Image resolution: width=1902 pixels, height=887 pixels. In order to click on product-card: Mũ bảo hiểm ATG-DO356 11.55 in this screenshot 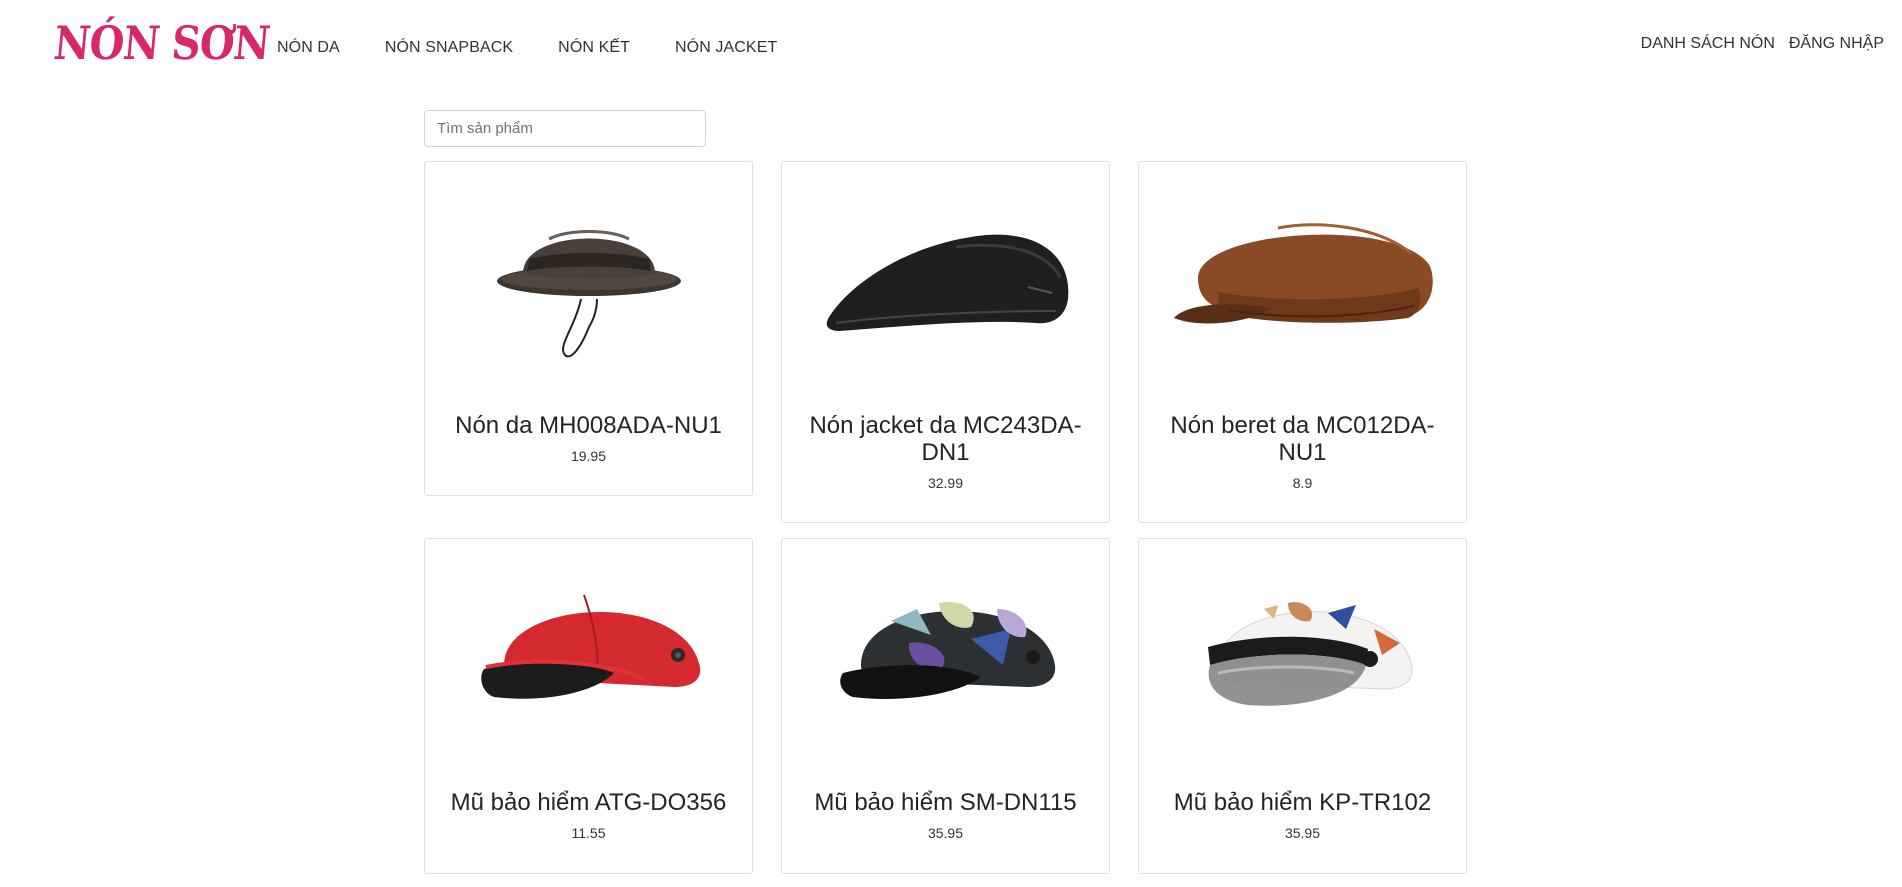, I will do `click(588, 706)`.